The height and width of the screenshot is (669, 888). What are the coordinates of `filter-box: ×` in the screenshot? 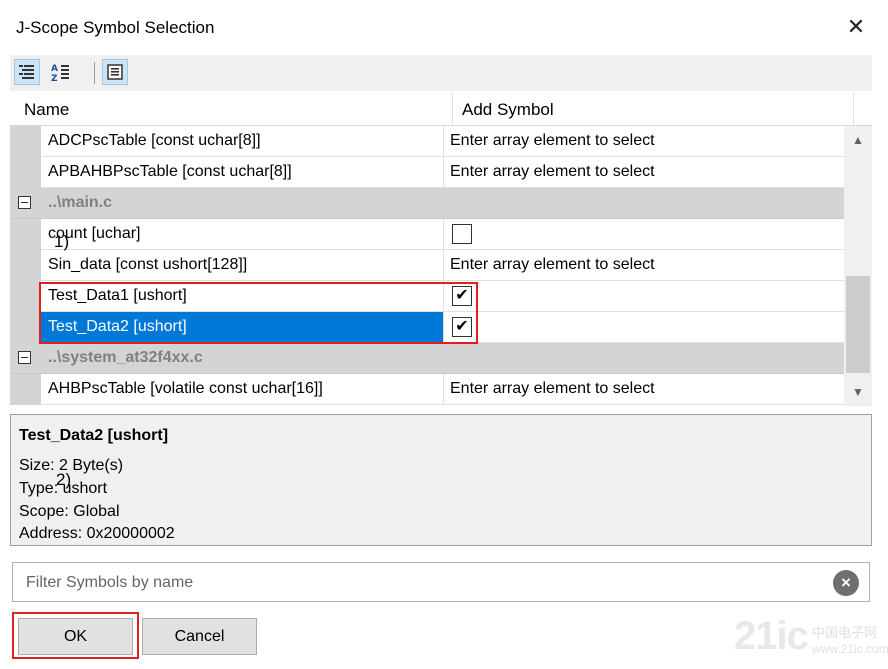 It's located at (441, 582).